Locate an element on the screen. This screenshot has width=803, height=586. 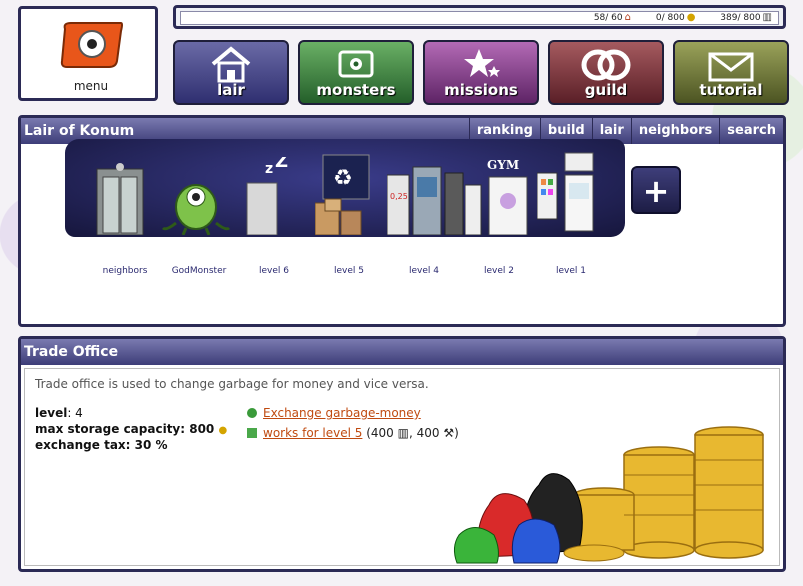
nav-tutorial-button: tutorial is located at coordinates (731, 72).